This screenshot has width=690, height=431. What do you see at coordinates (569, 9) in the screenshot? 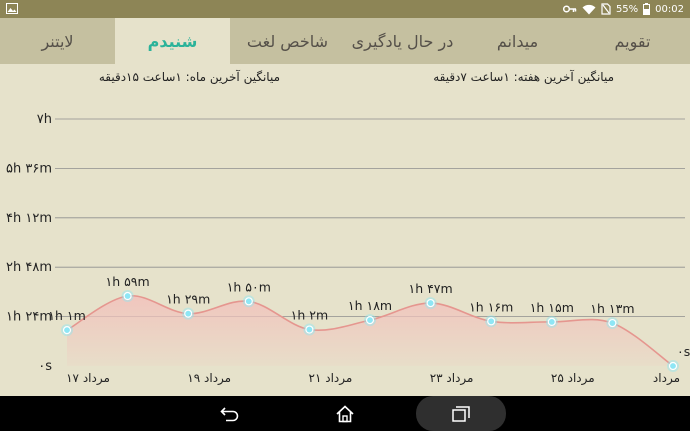
I see `key-icon` at bounding box center [569, 9].